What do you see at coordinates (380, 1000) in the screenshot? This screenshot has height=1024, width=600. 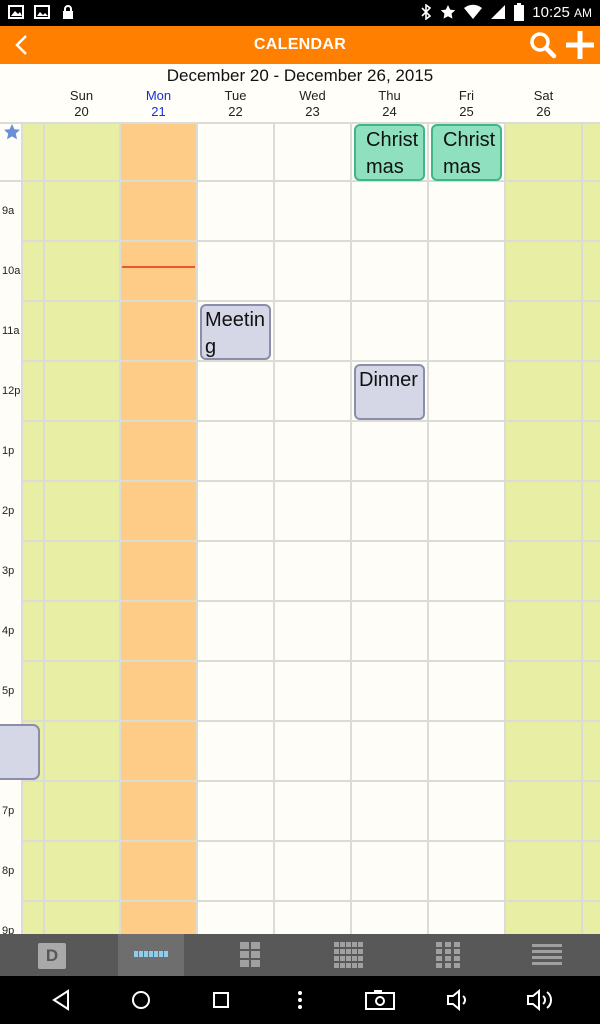 I see `screenshot-icon` at bounding box center [380, 1000].